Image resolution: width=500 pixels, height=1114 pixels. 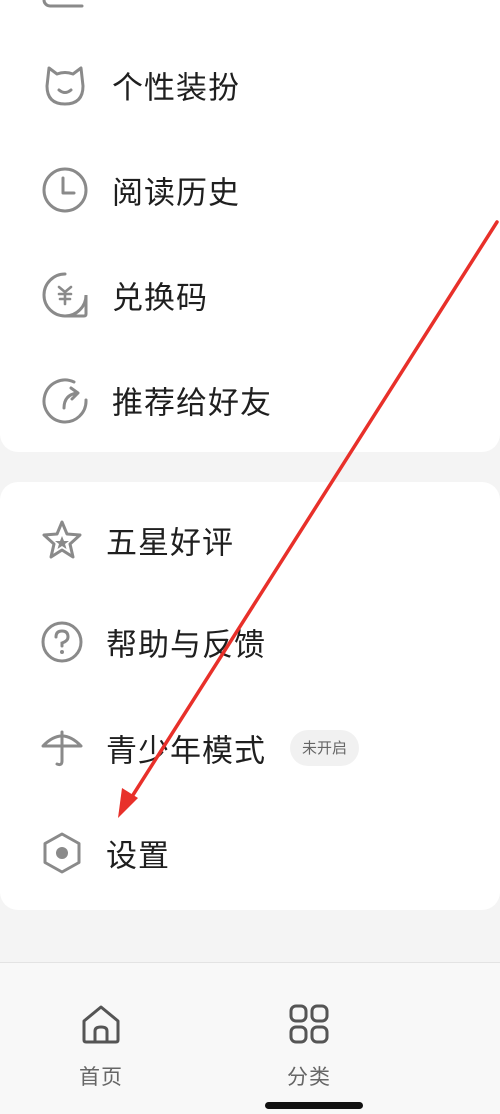 What do you see at coordinates (176, 193) in the screenshot?
I see `menu-item-label: 阅读历史` at bounding box center [176, 193].